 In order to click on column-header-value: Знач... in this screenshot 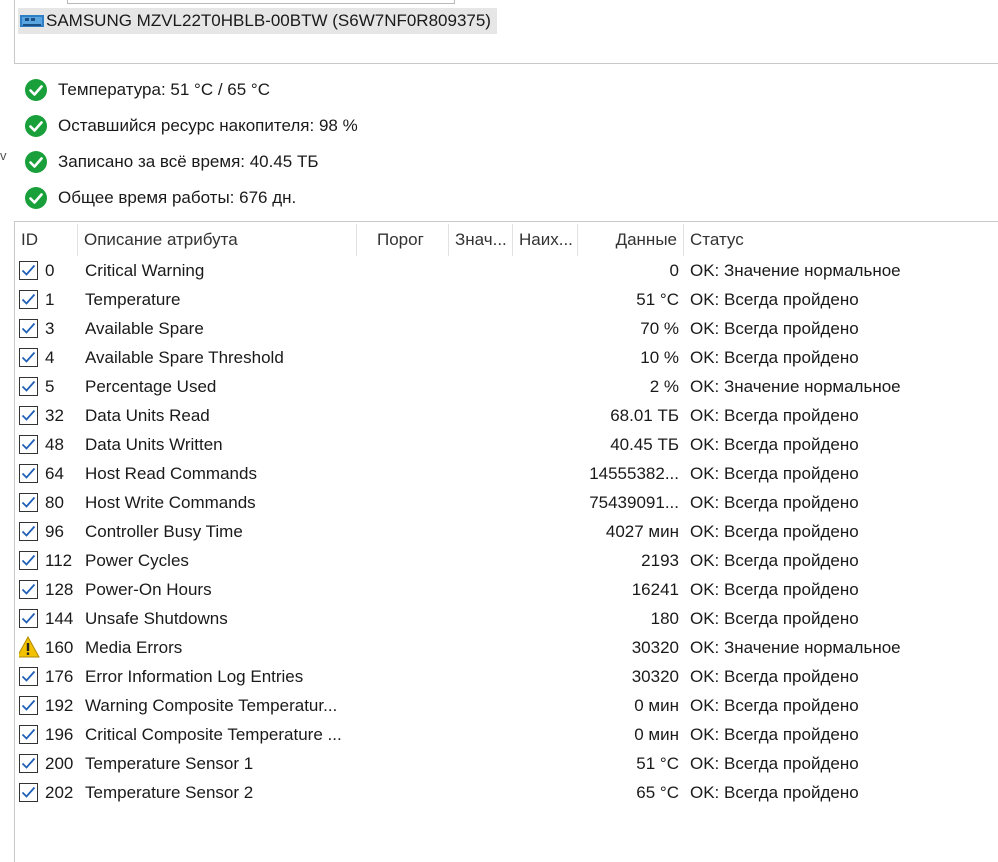, I will do `click(481, 240)`.